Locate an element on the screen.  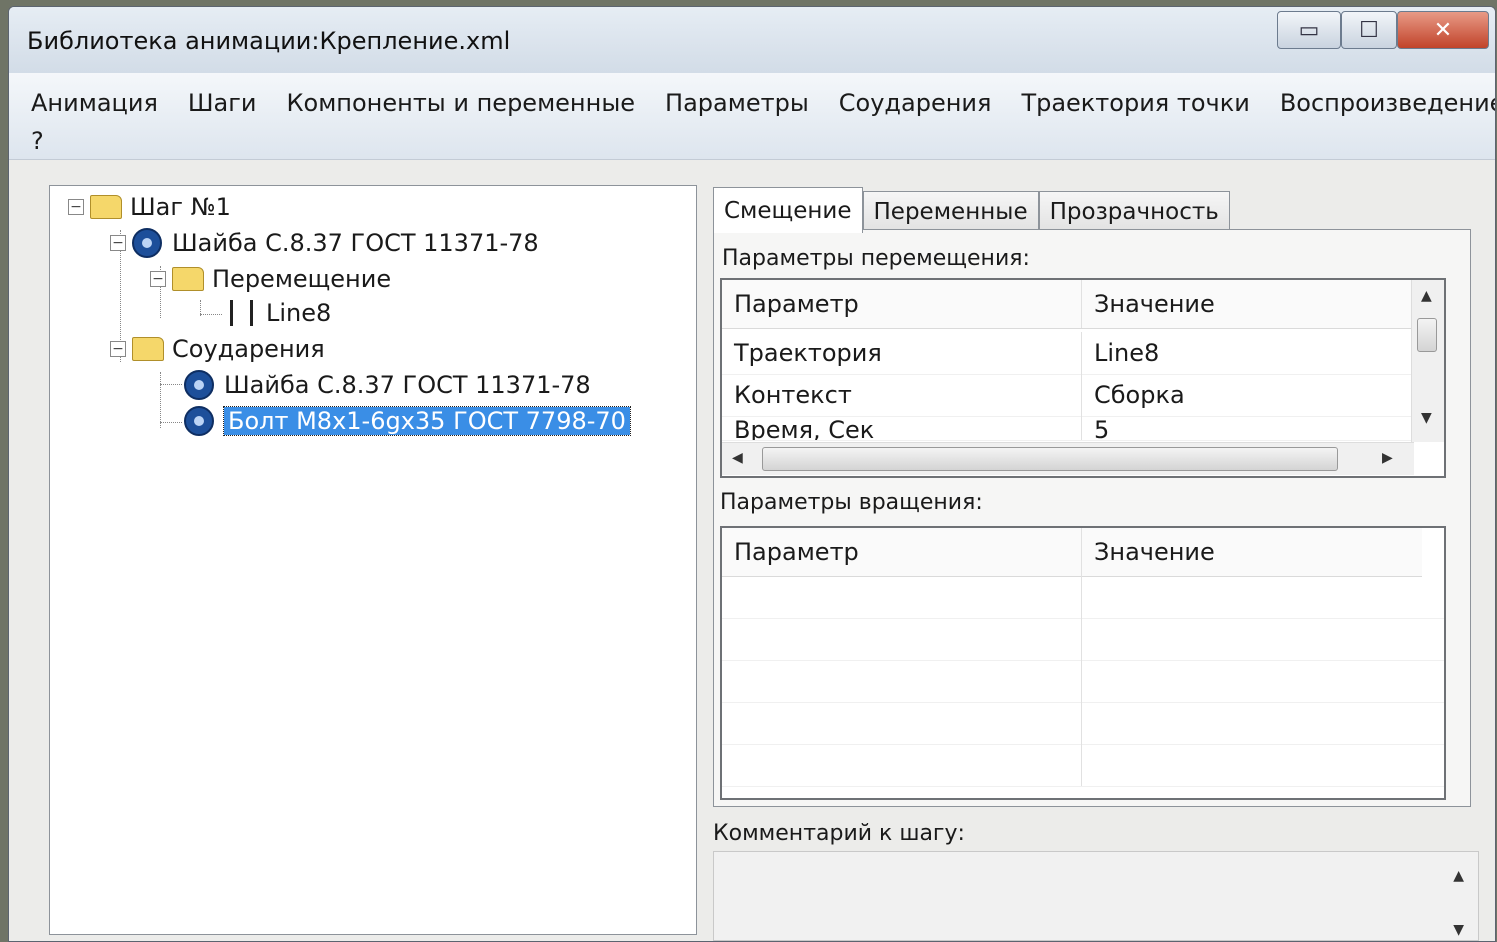
minimize-icon: ▭ is located at coordinates (1309, 30).